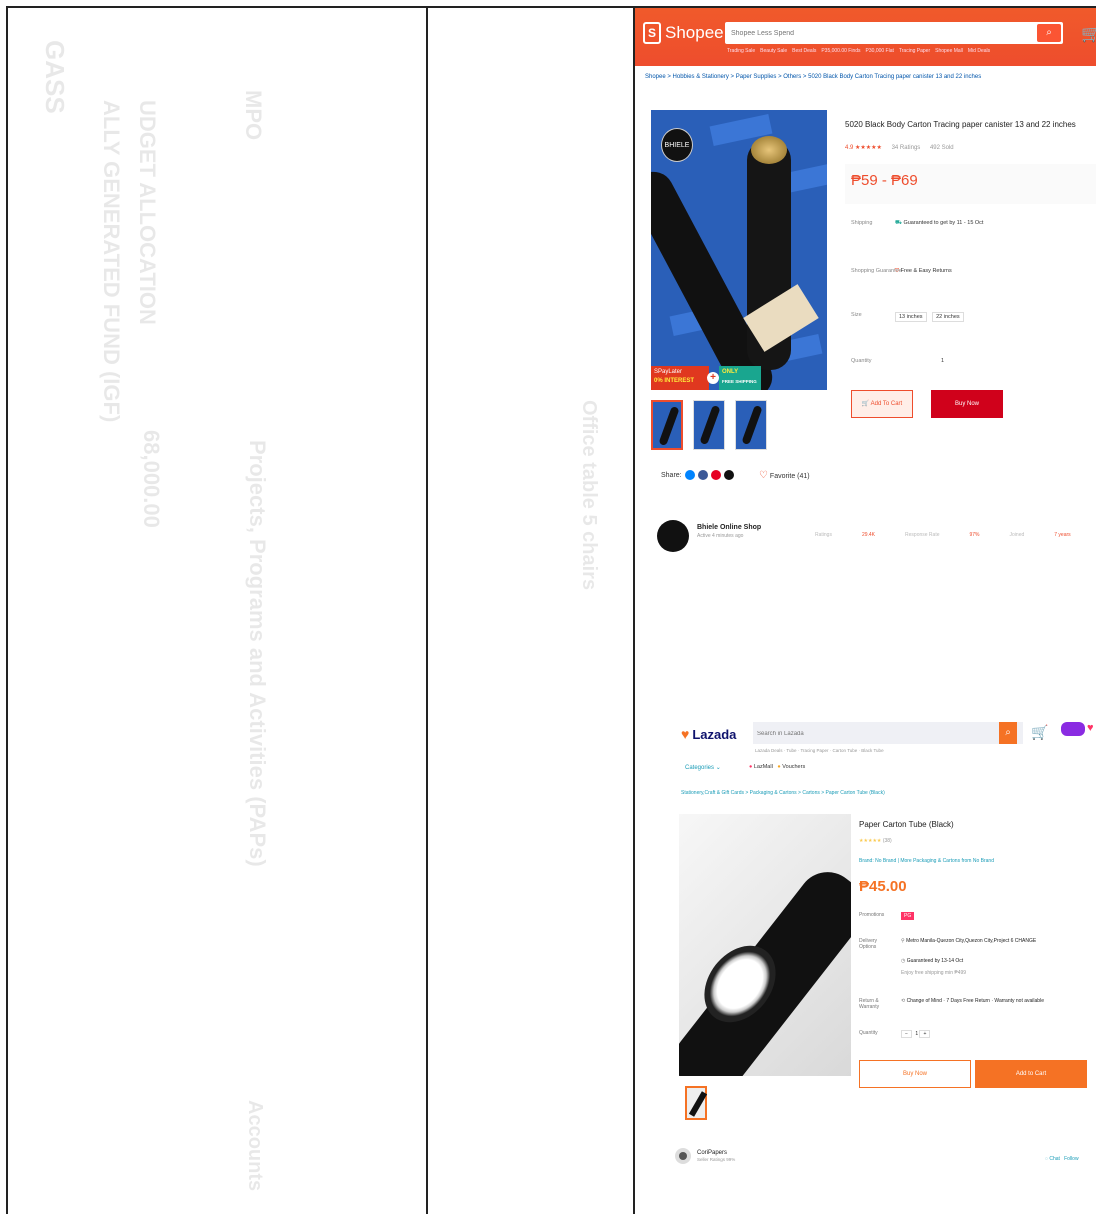  I want to click on chat-button: Chat, so click(1054, 1159).